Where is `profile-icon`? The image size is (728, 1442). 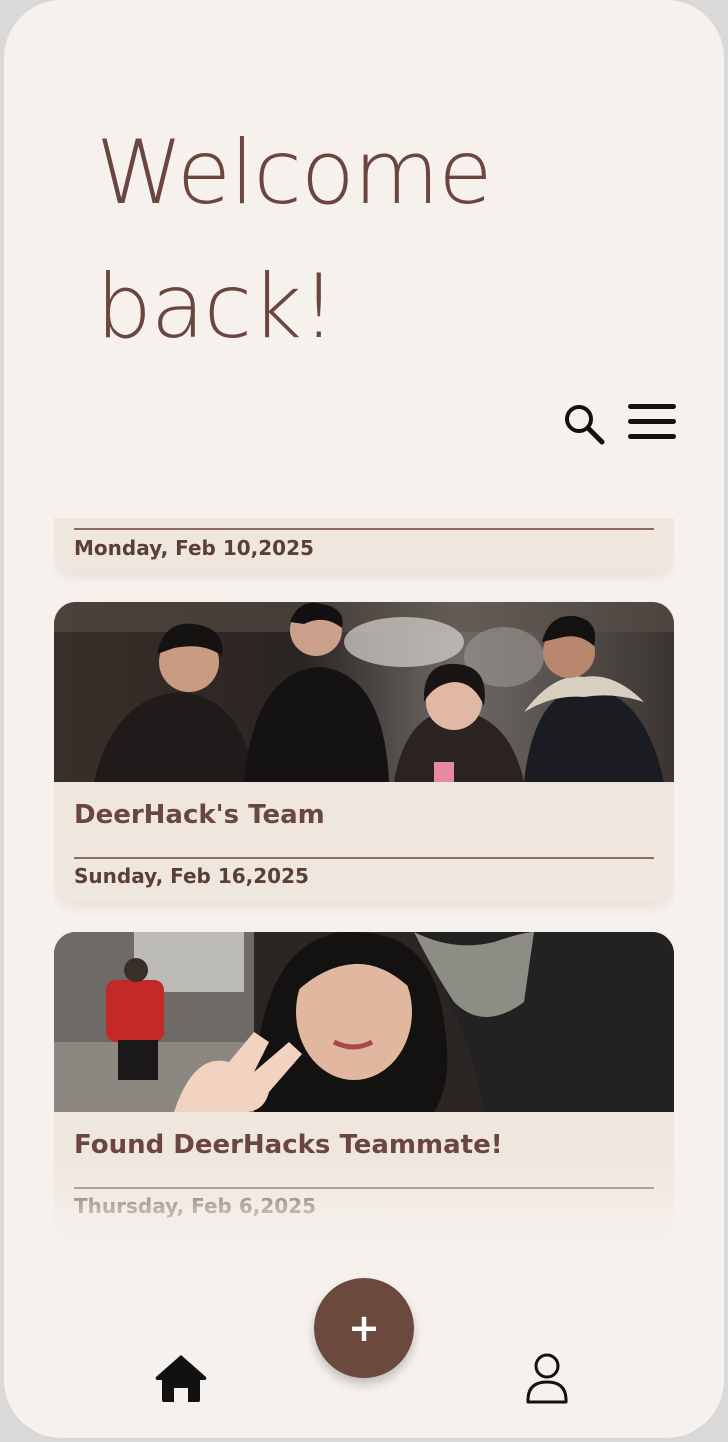 profile-icon is located at coordinates (547, 1378).